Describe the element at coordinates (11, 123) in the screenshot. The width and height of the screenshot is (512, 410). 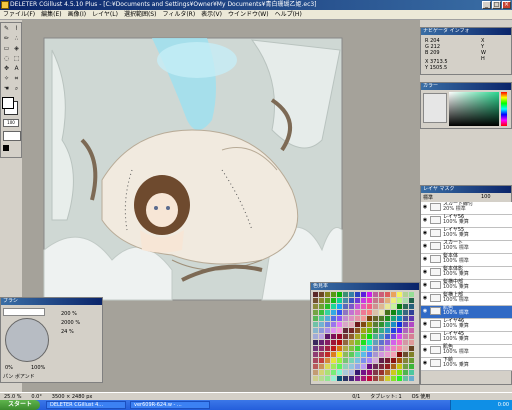
I see `zoom-field: 100` at that location.